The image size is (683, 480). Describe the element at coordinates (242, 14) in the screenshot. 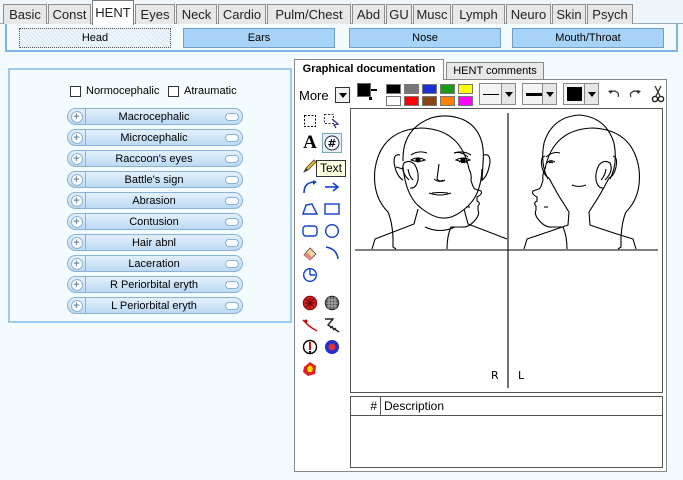

I see `tab-cardio: Cardio` at that location.